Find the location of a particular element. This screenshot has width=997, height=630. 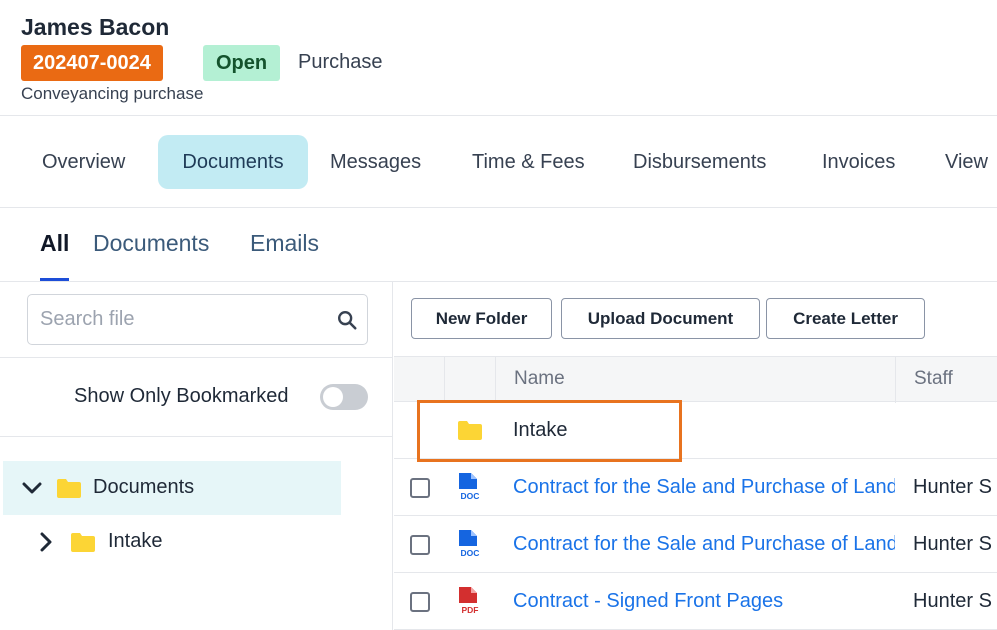

status-badge: Open is located at coordinates (242, 63).